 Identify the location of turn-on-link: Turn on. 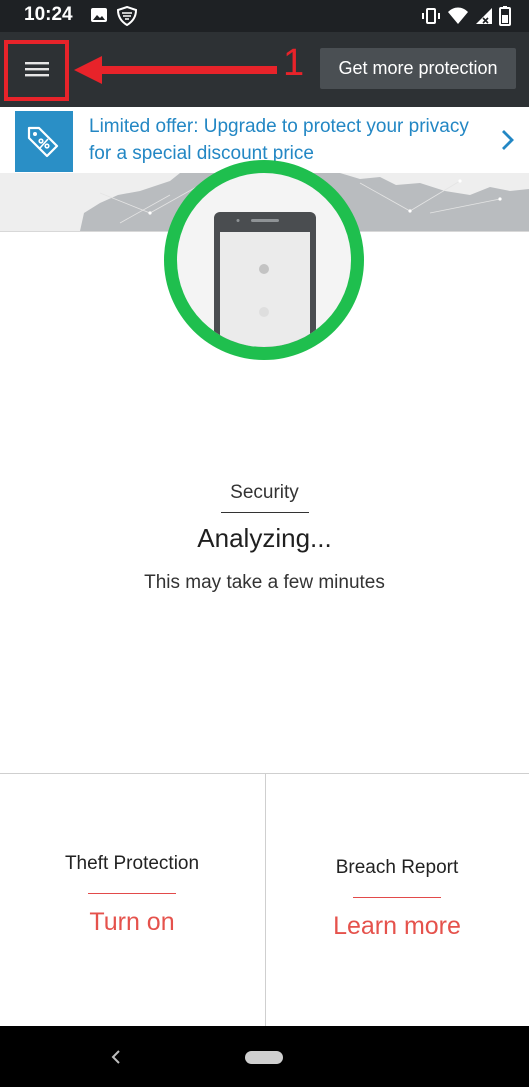
(132, 922).